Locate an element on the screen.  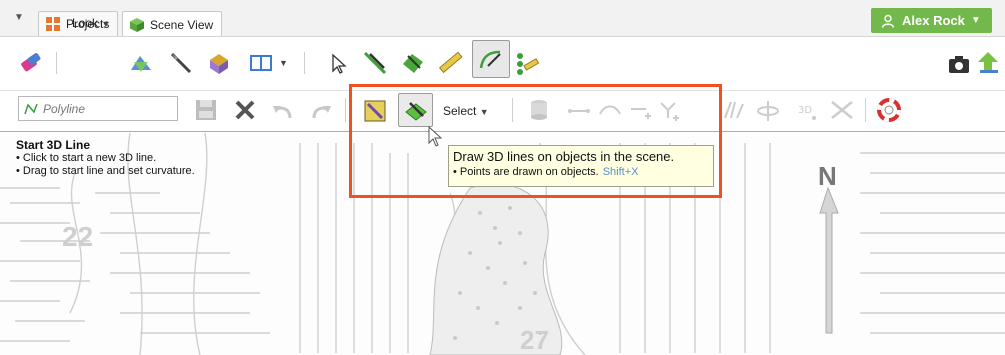
ruler-icon is located at coordinates (450, 63).